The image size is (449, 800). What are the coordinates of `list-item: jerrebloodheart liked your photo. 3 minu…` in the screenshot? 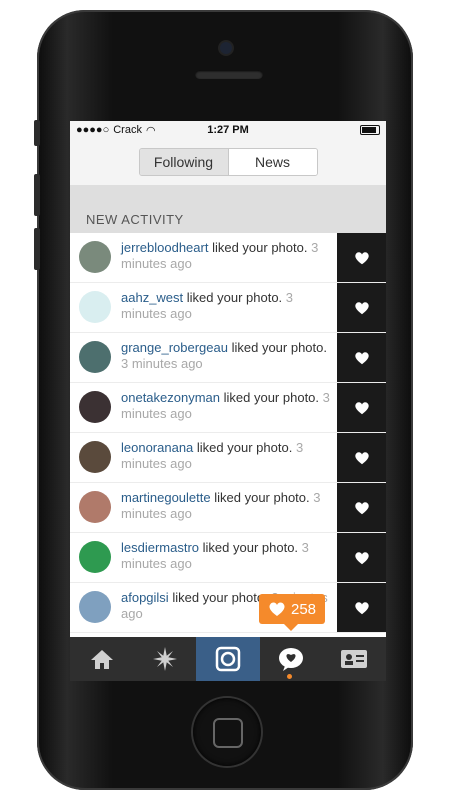 It's located at (228, 258).